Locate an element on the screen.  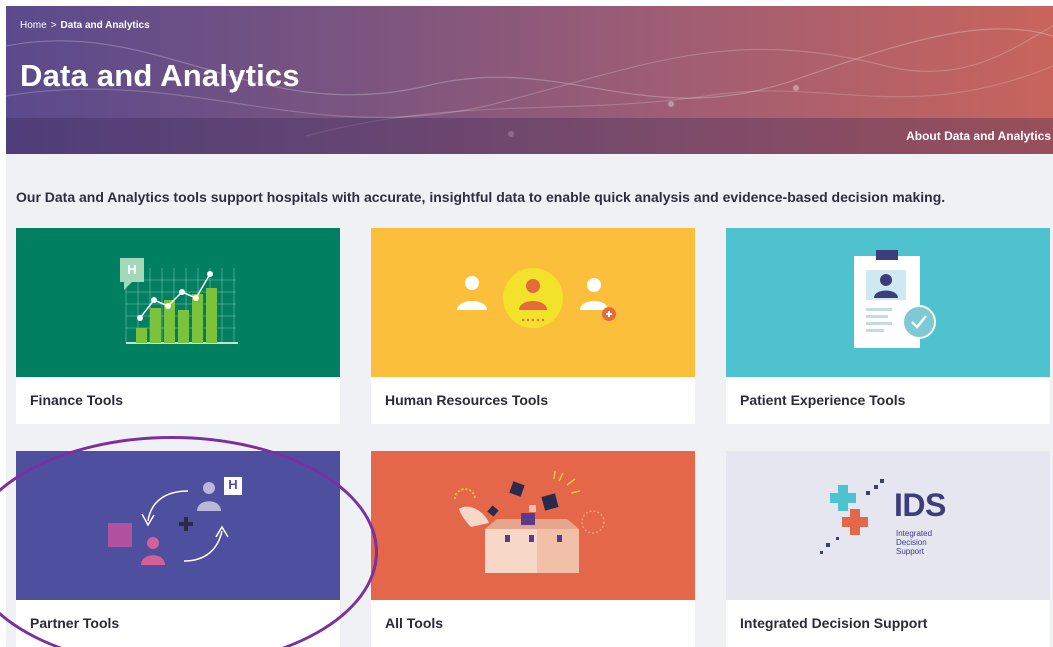
finance-chart-icon is located at coordinates (179, 301).